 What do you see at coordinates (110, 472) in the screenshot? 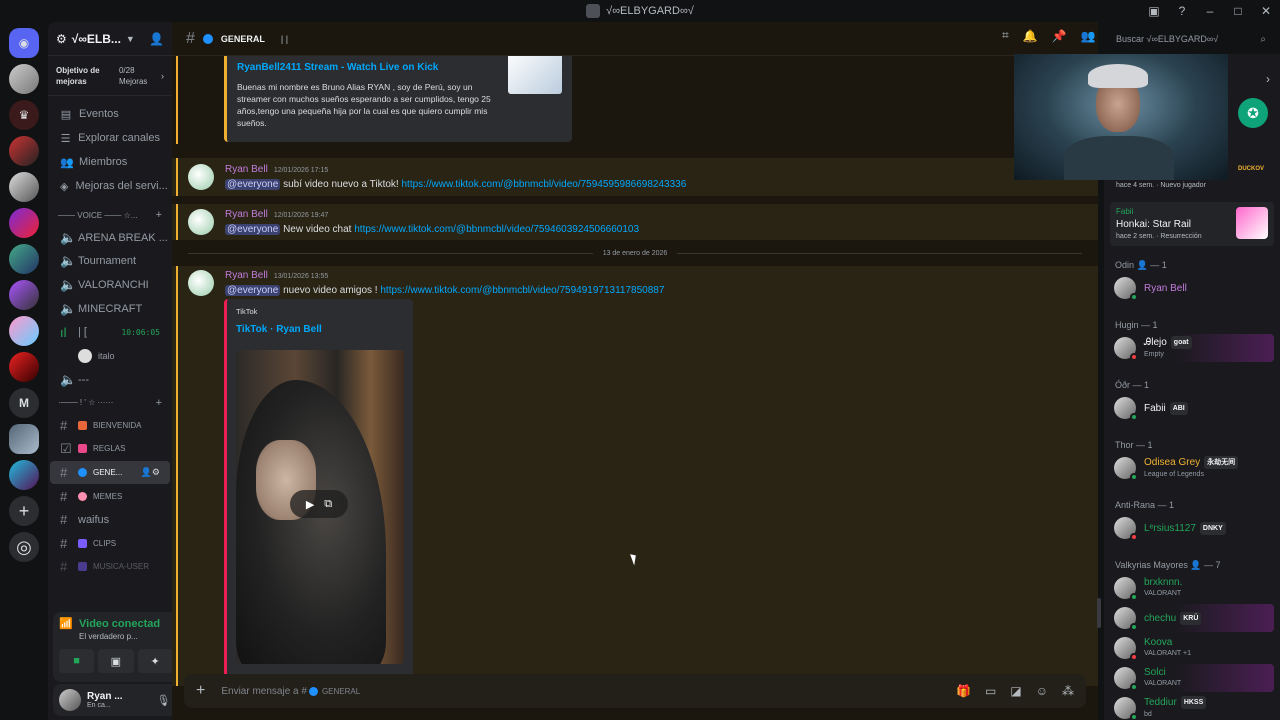
I see `text-channel-general: # GENE... 👤⚙` at bounding box center [110, 472].